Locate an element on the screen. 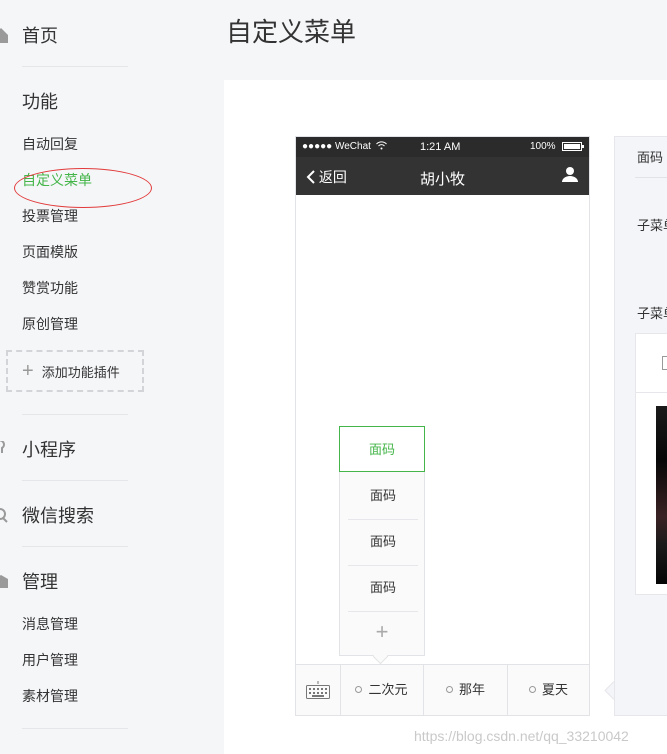 The image size is (667, 754). annotation-circle is located at coordinates (83, 188).